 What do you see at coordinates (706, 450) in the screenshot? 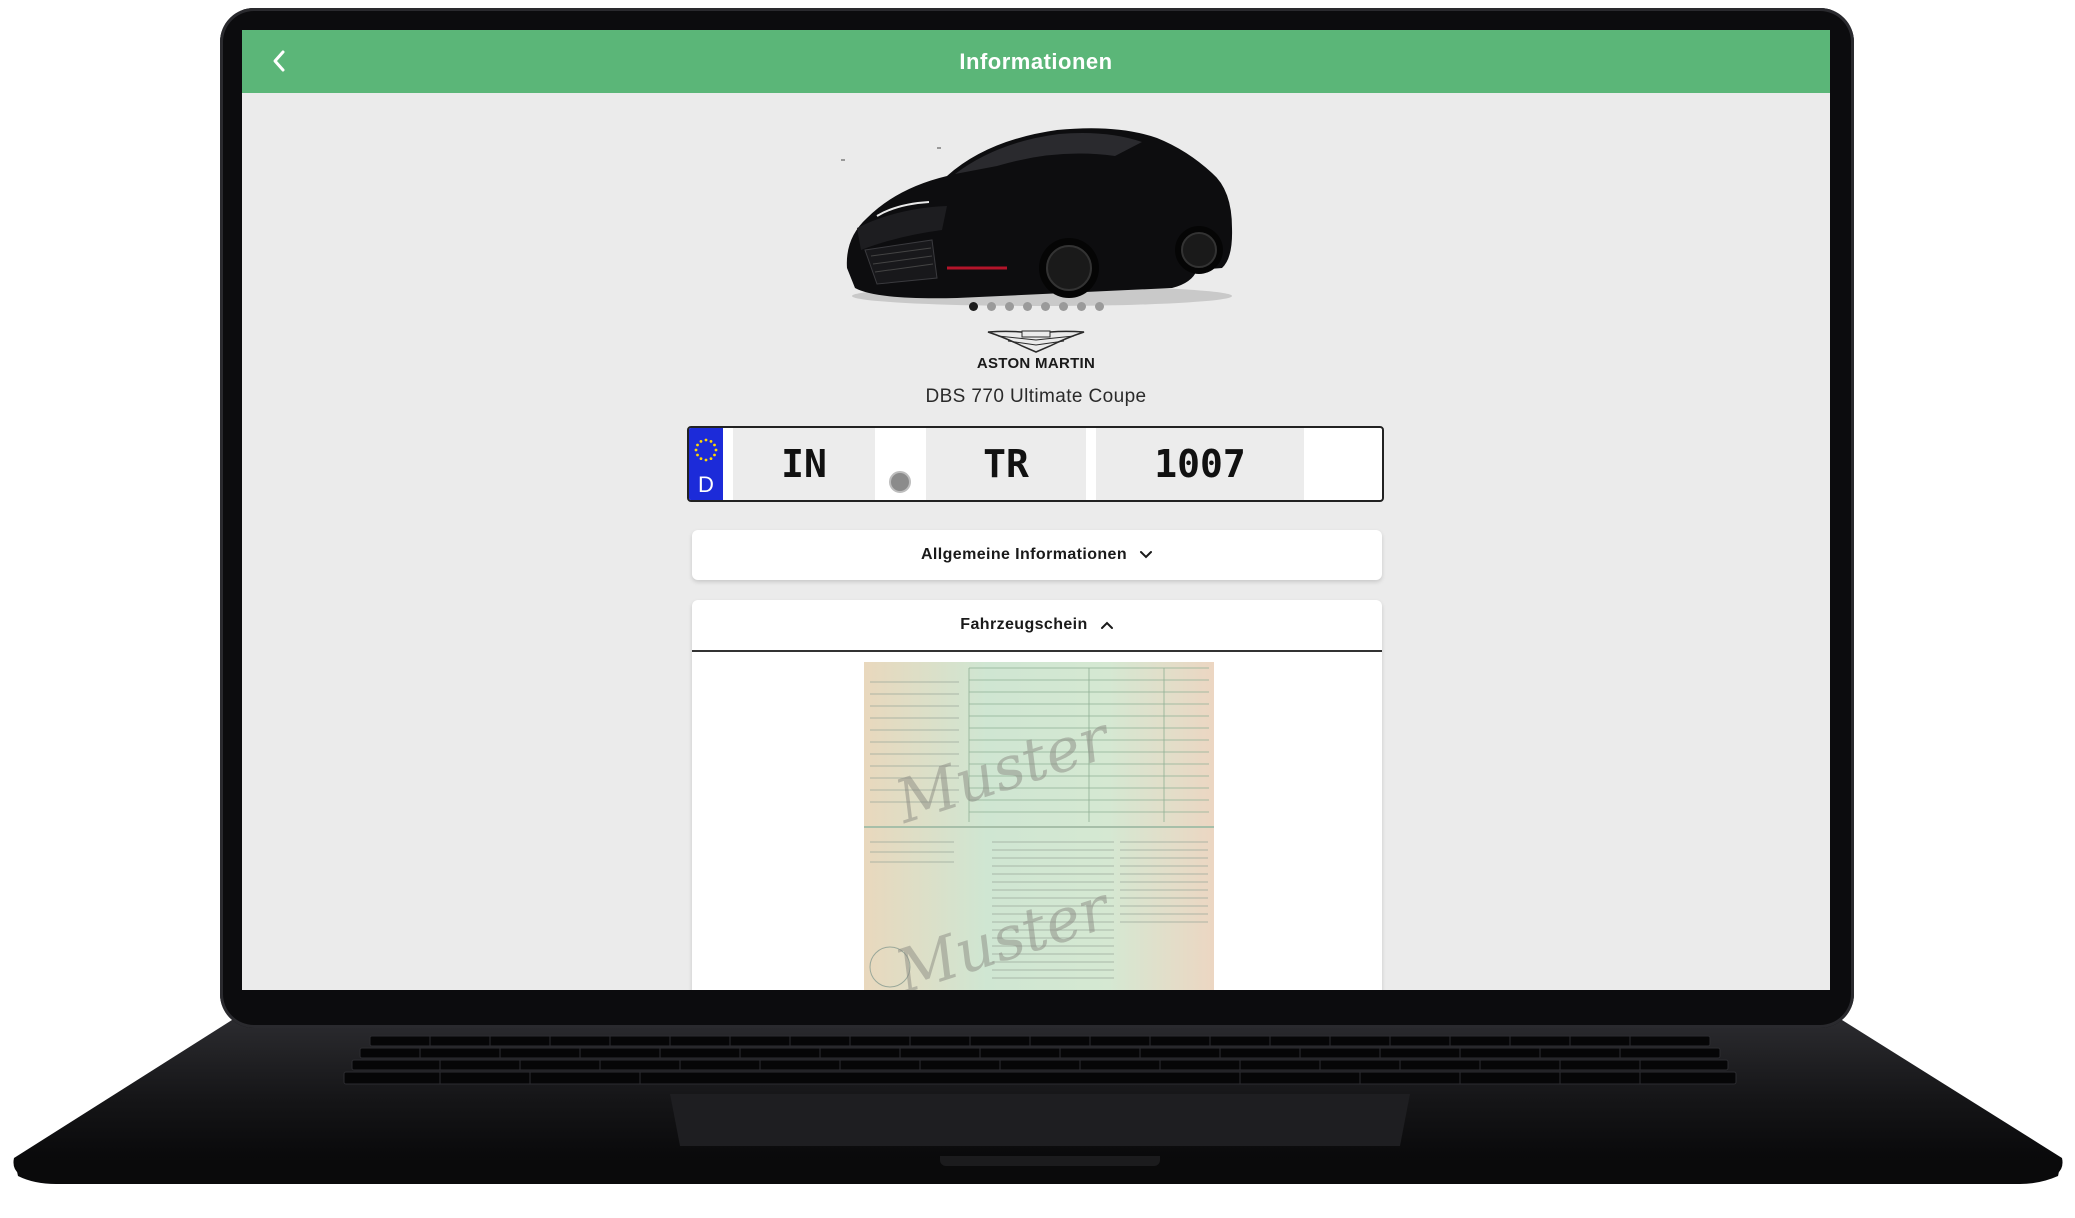
I see `eu-stars-icon` at bounding box center [706, 450].